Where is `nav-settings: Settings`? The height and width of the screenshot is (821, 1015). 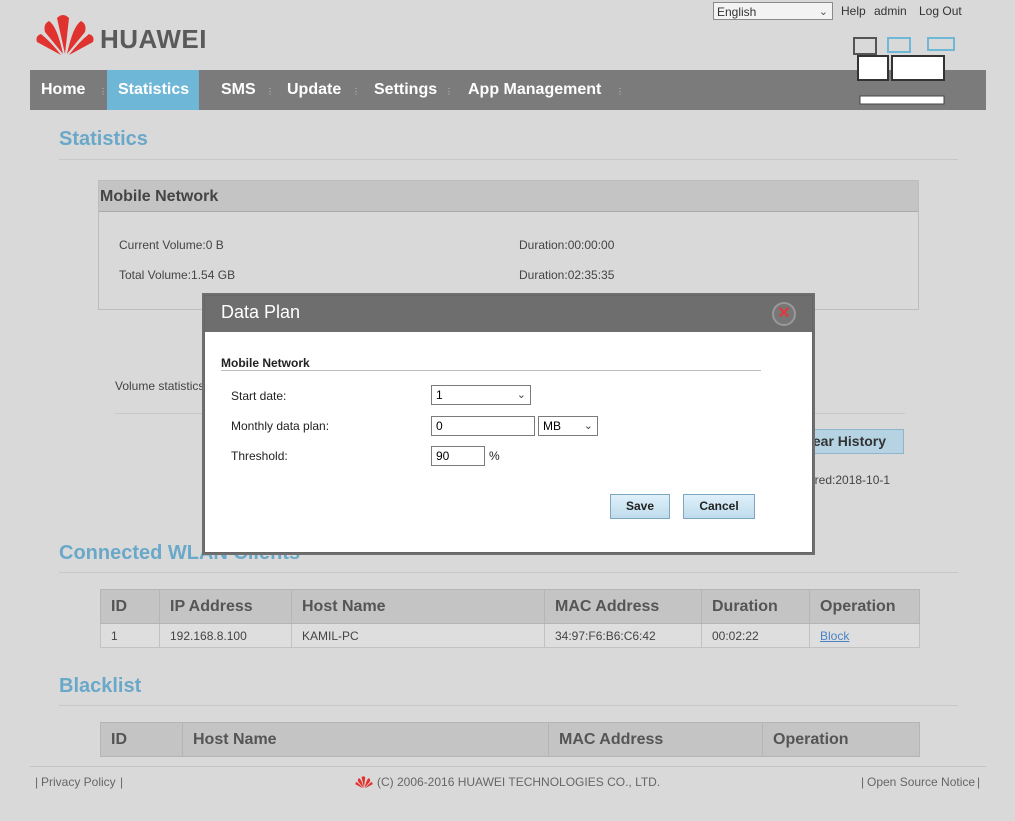 nav-settings: Settings is located at coordinates (405, 90).